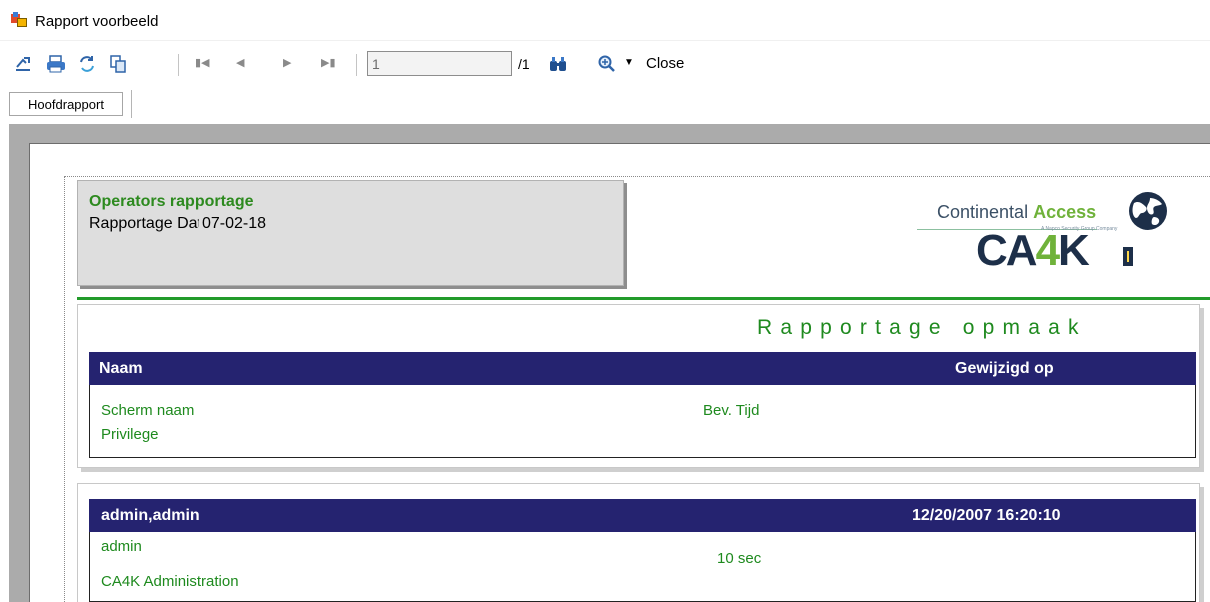 This screenshot has width=1210, height=602. I want to click on record-user-name: admin,admin, so click(150, 515).